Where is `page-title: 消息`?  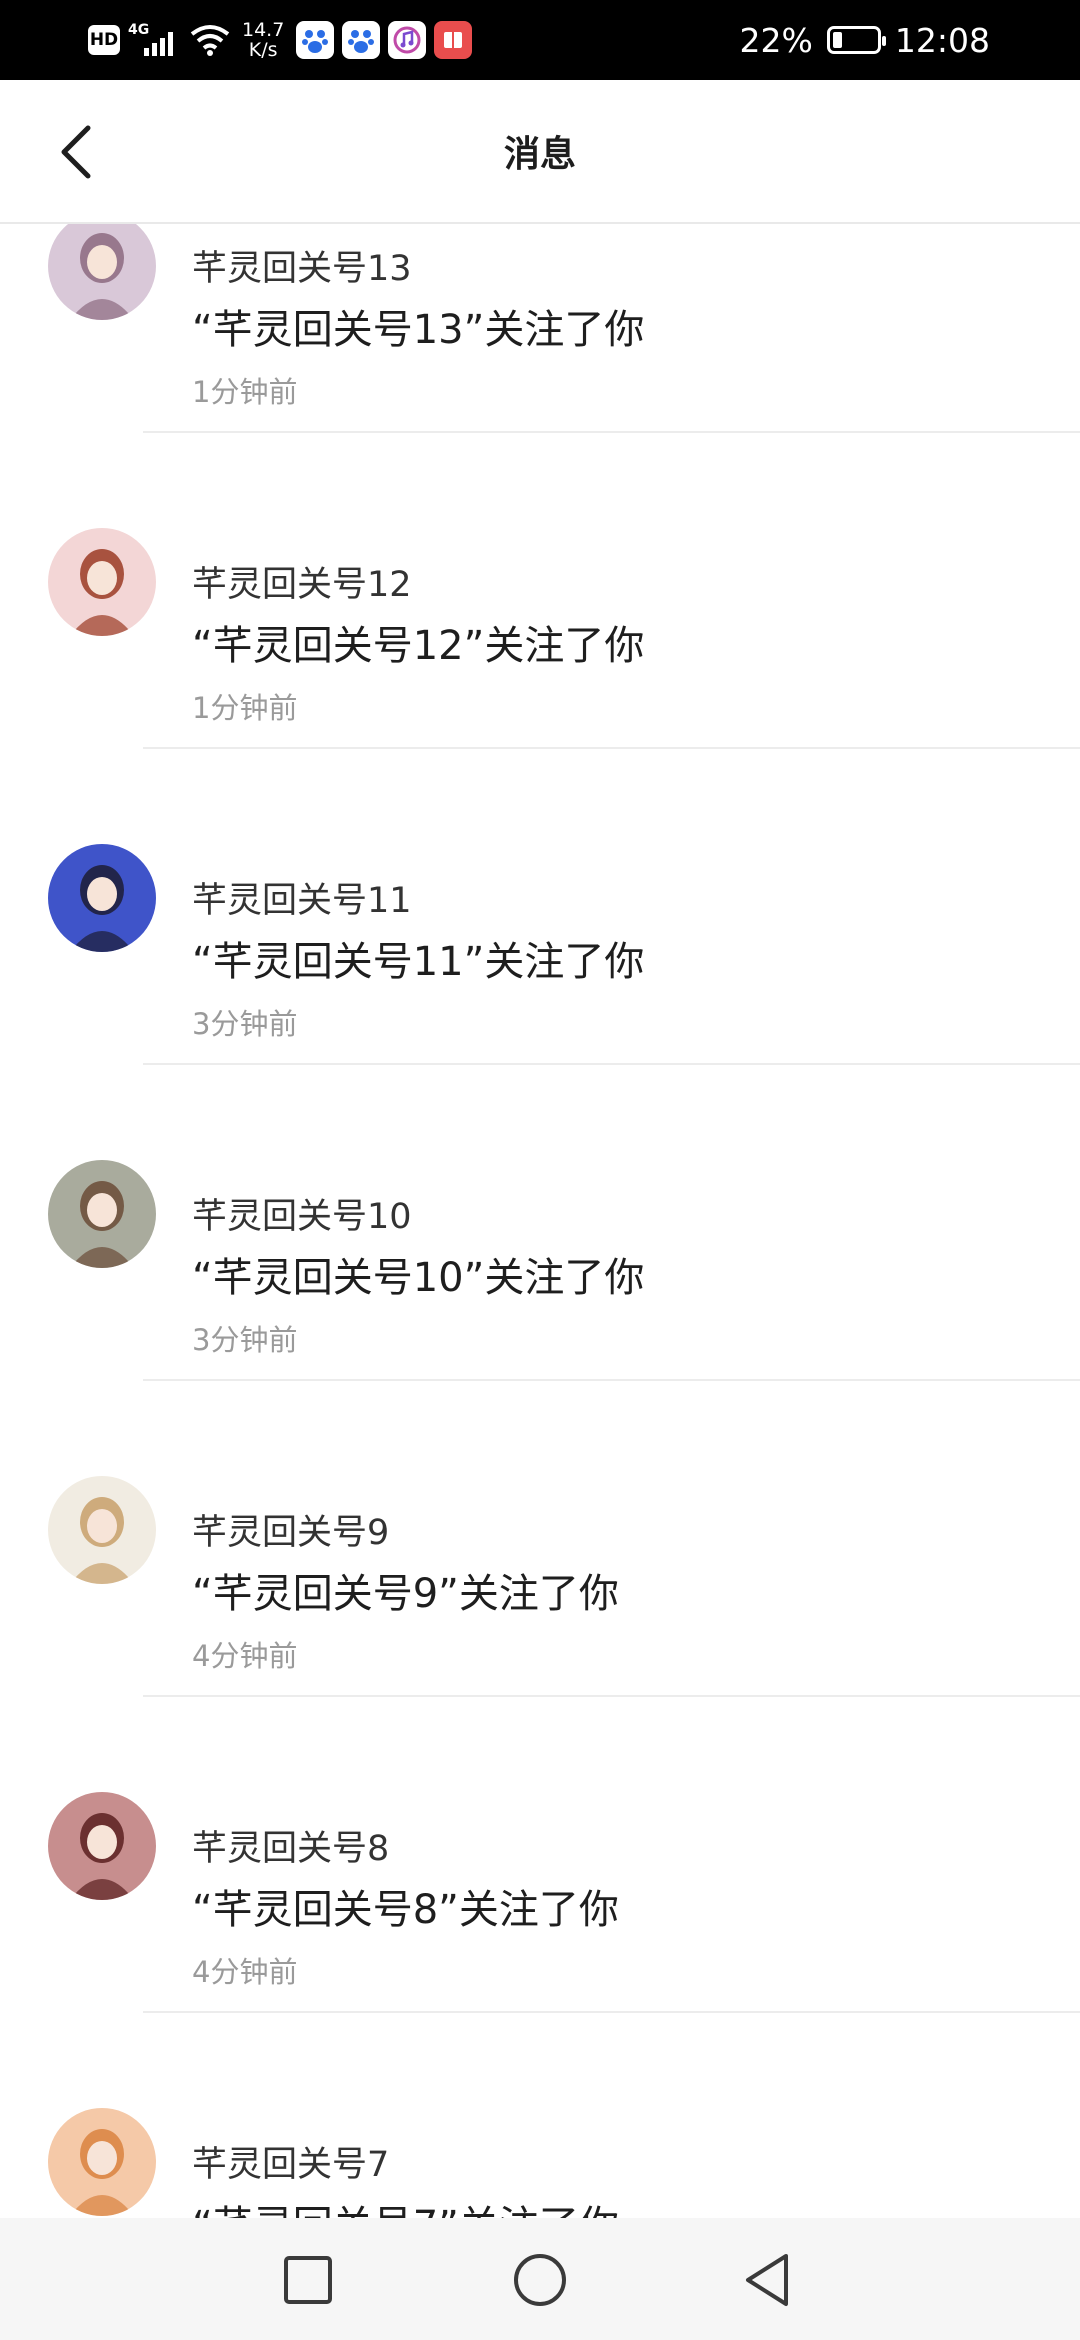
page-title: 消息 is located at coordinates (539, 154).